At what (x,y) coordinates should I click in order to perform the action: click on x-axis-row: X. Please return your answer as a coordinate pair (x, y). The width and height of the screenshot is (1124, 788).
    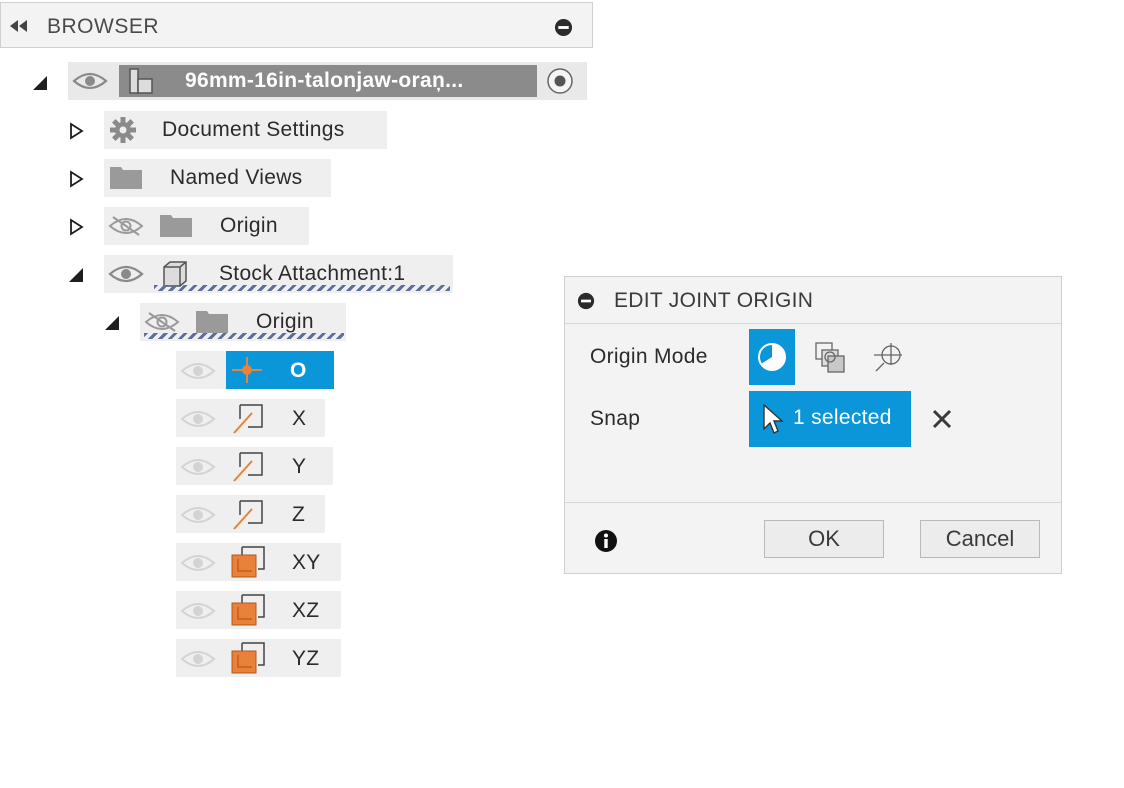
    Looking at the image, I should click on (250, 418).